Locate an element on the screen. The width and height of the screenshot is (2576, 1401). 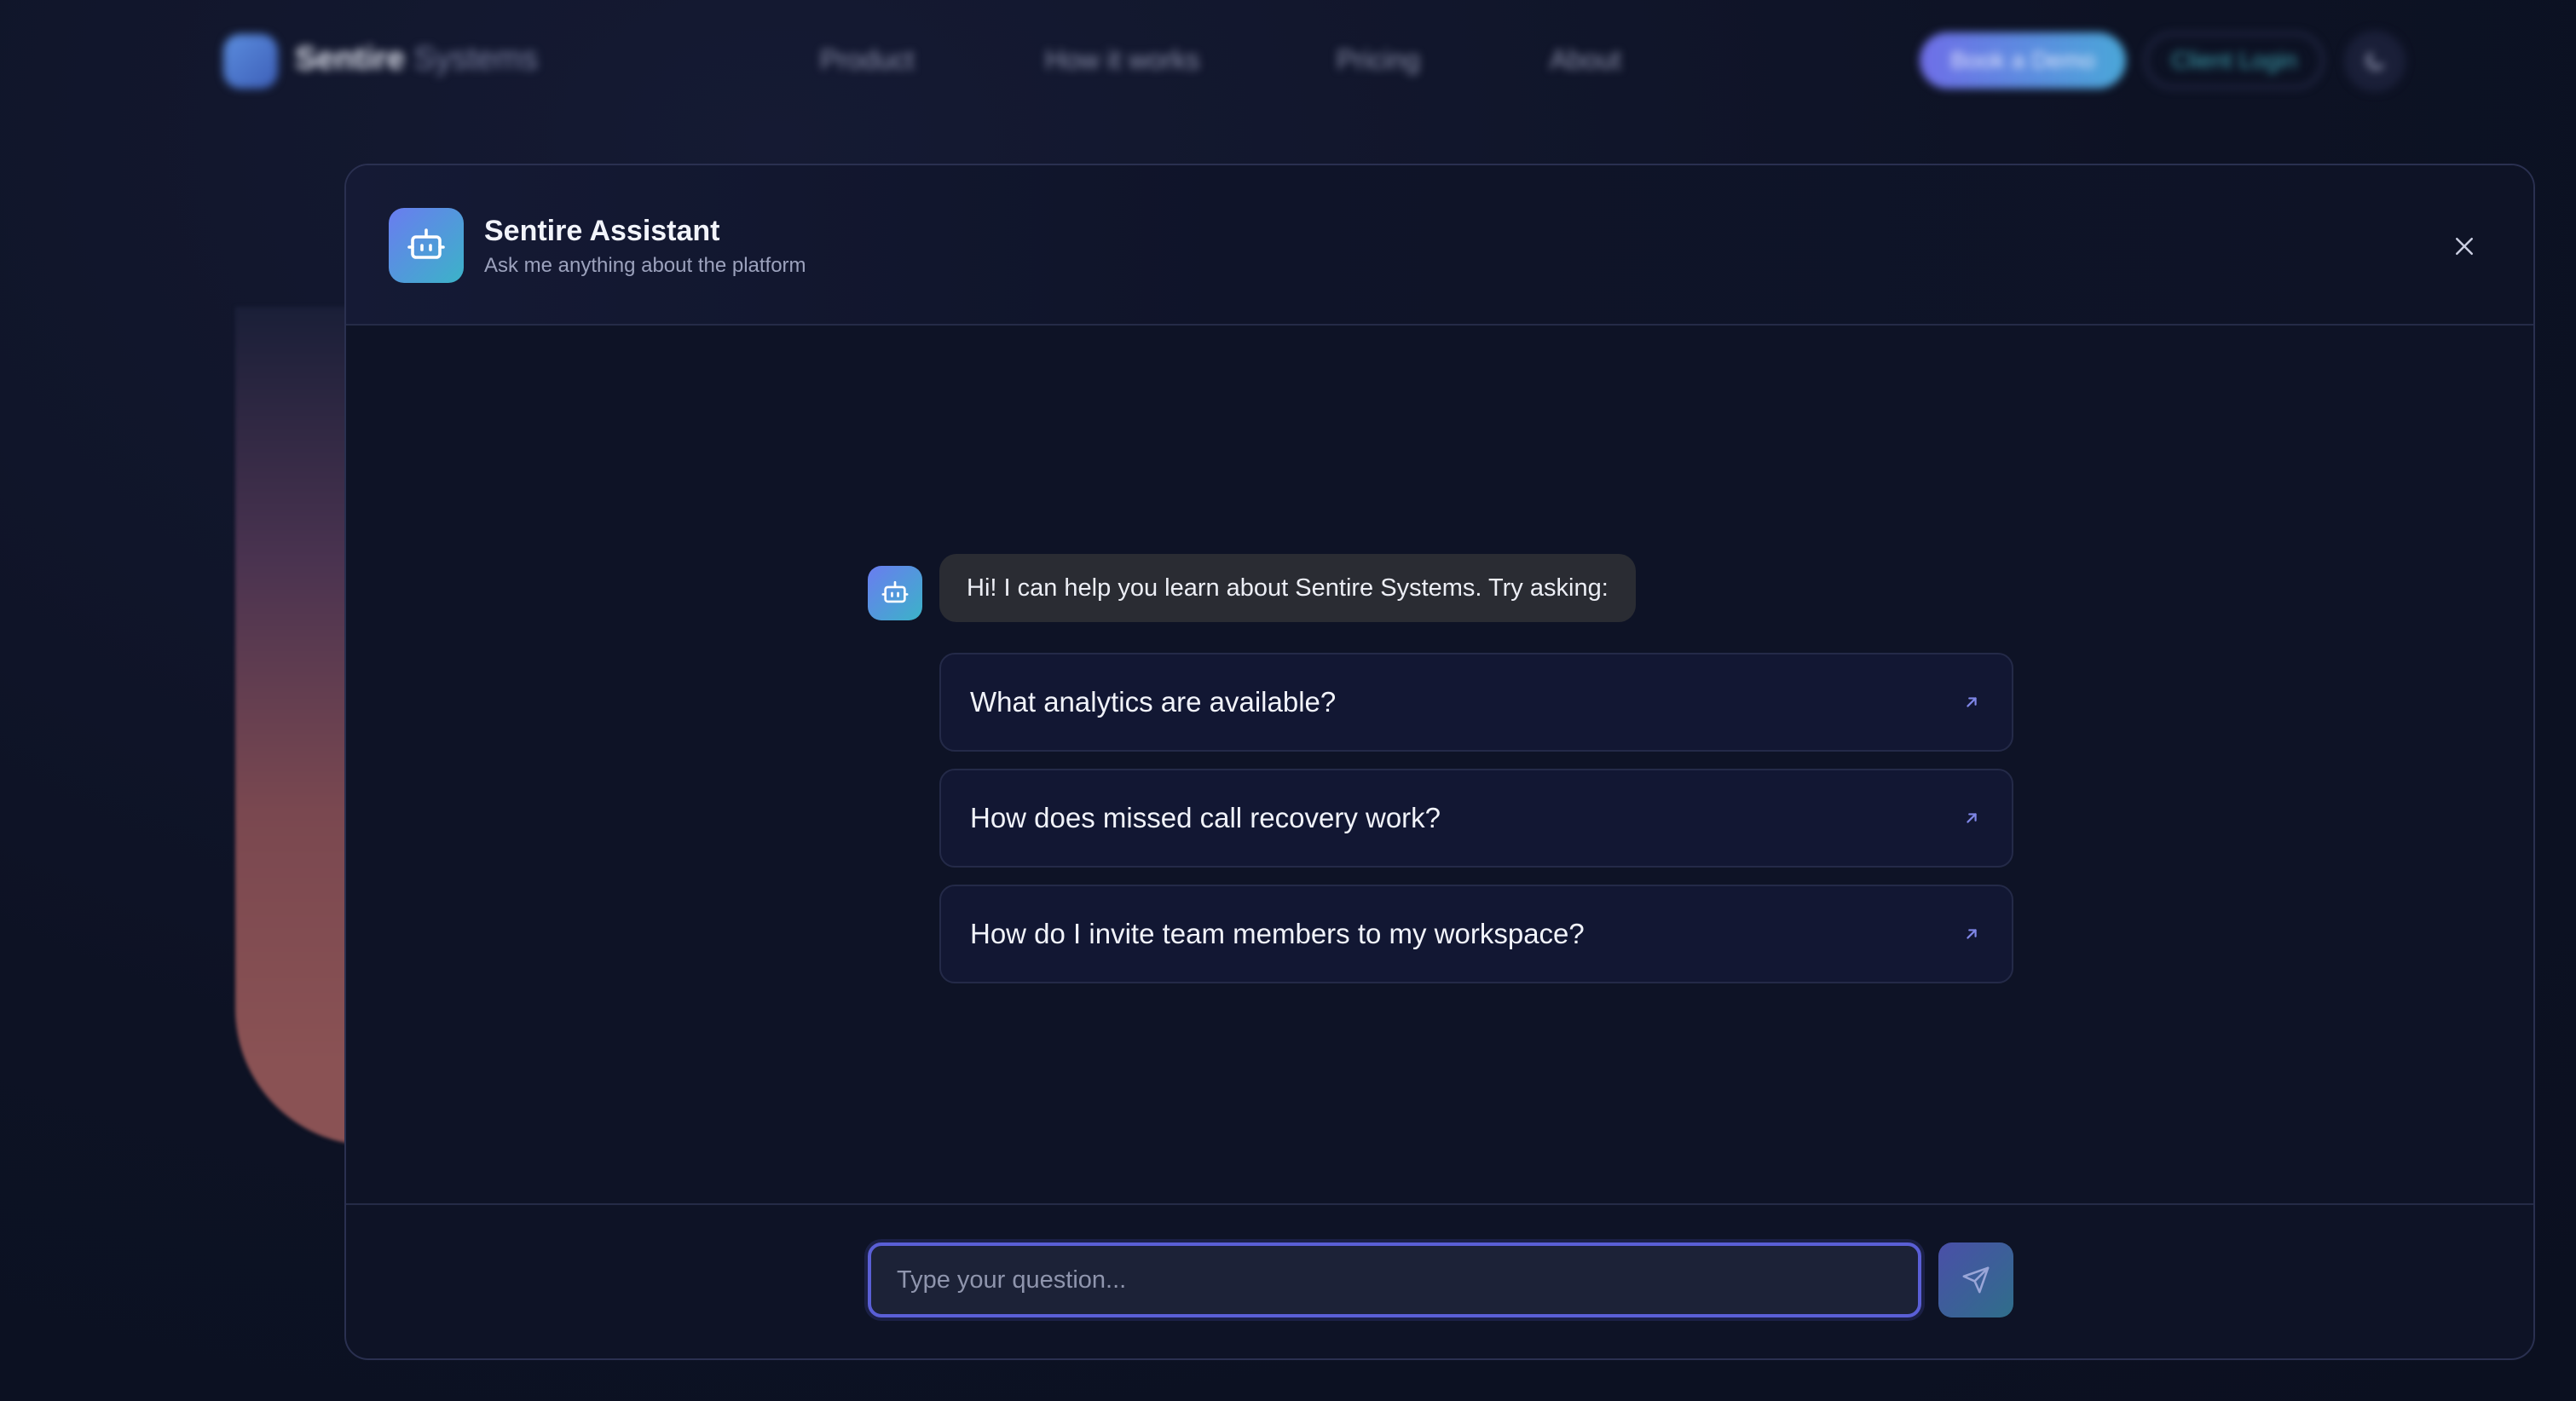
chat-input-bar is located at coordinates (1439, 1280).